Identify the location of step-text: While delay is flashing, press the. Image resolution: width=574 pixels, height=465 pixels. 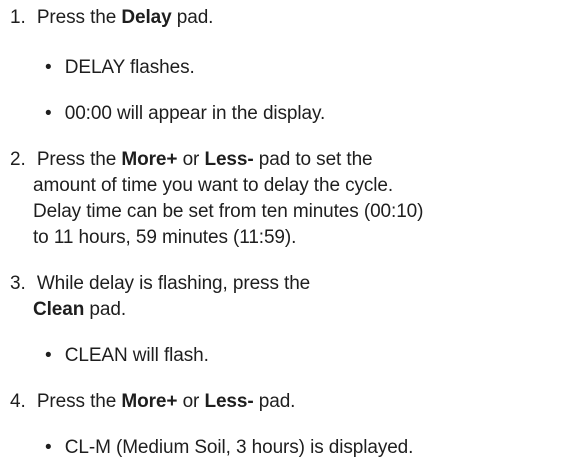
(173, 283).